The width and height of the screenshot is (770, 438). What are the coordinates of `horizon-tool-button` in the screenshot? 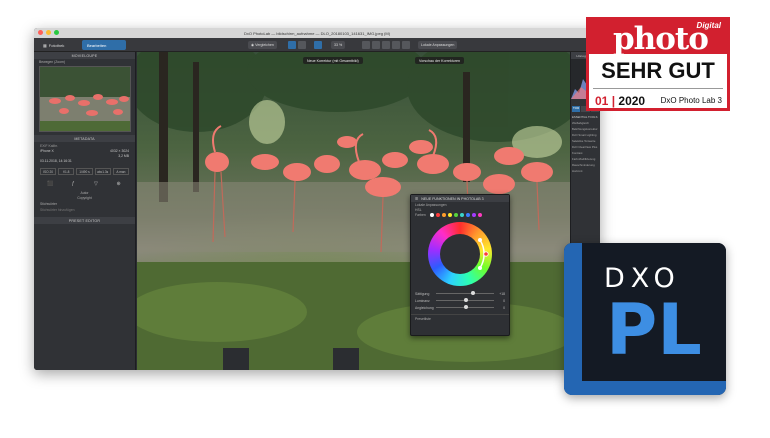 It's located at (376, 45).